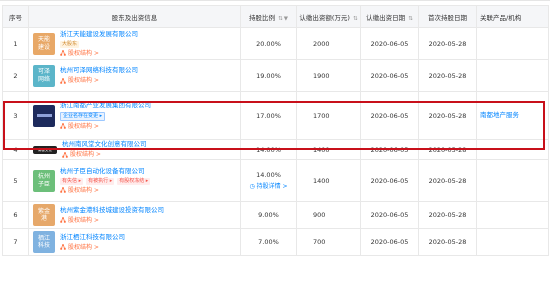  Describe the element at coordinates (99, 34) in the screenshot. I see `company-name-link: 浙江天能建设发展有限公司` at that location.